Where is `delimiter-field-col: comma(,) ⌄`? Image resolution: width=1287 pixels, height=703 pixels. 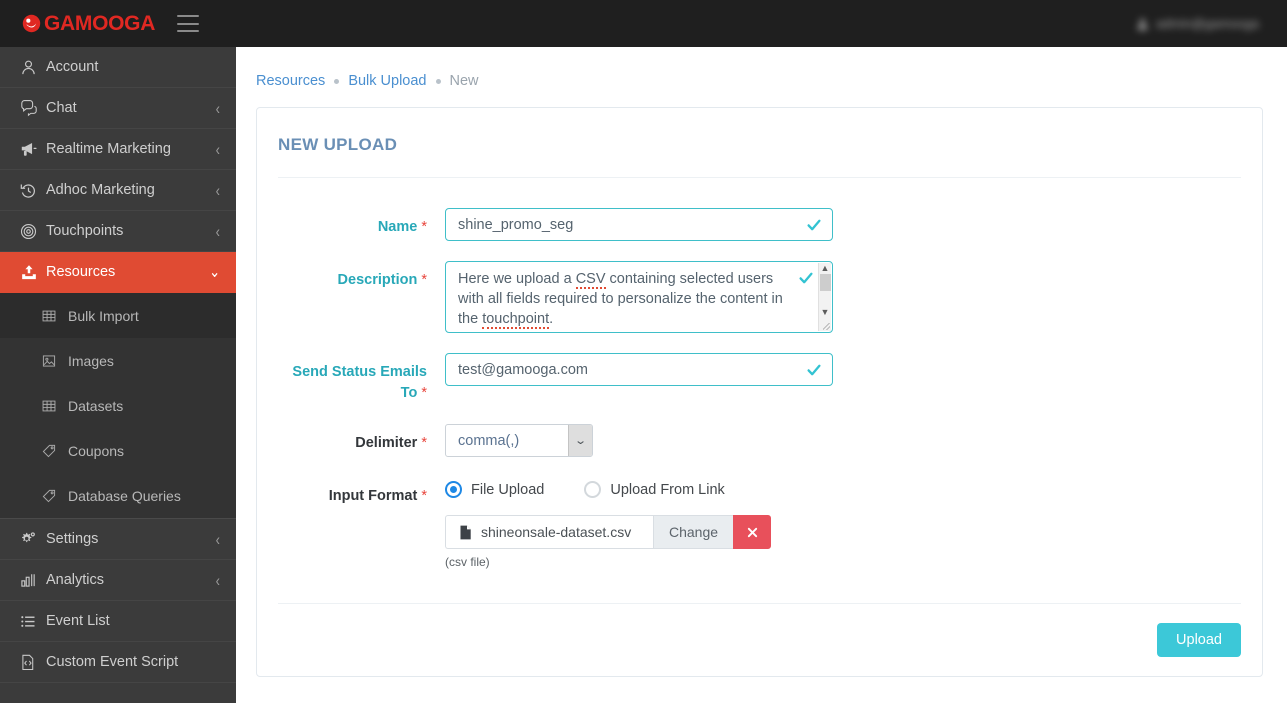 delimiter-field-col: comma(,) ⌄ is located at coordinates (853, 441).